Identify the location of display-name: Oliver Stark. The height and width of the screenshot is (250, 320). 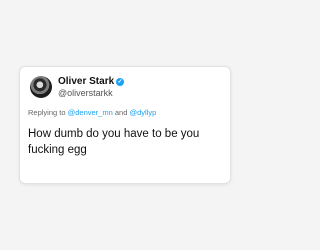
(86, 81).